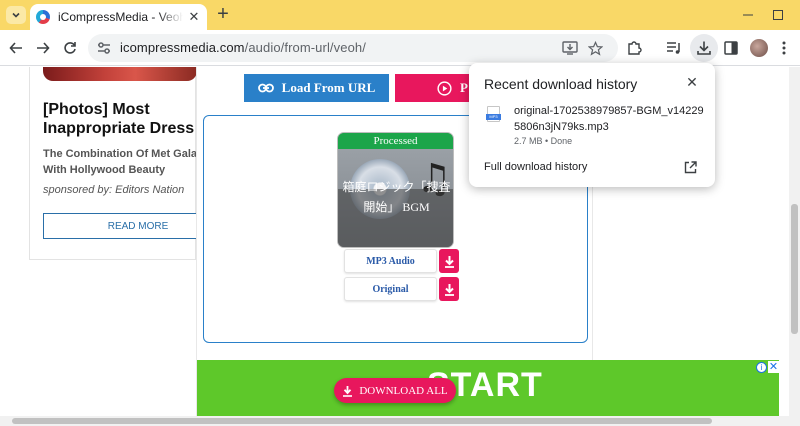 The height and width of the screenshot is (426, 800). I want to click on maximize-icon, so click(778, 15).